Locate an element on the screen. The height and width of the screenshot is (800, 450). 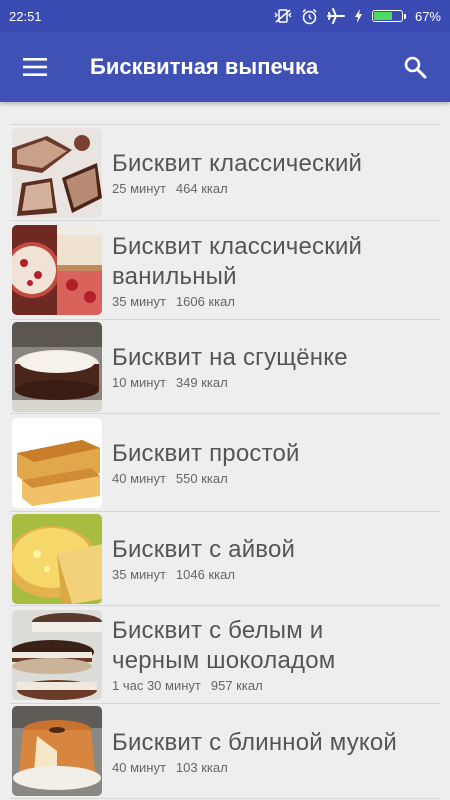
recipe-time: 1 час 30 минут is located at coordinates (156, 685).